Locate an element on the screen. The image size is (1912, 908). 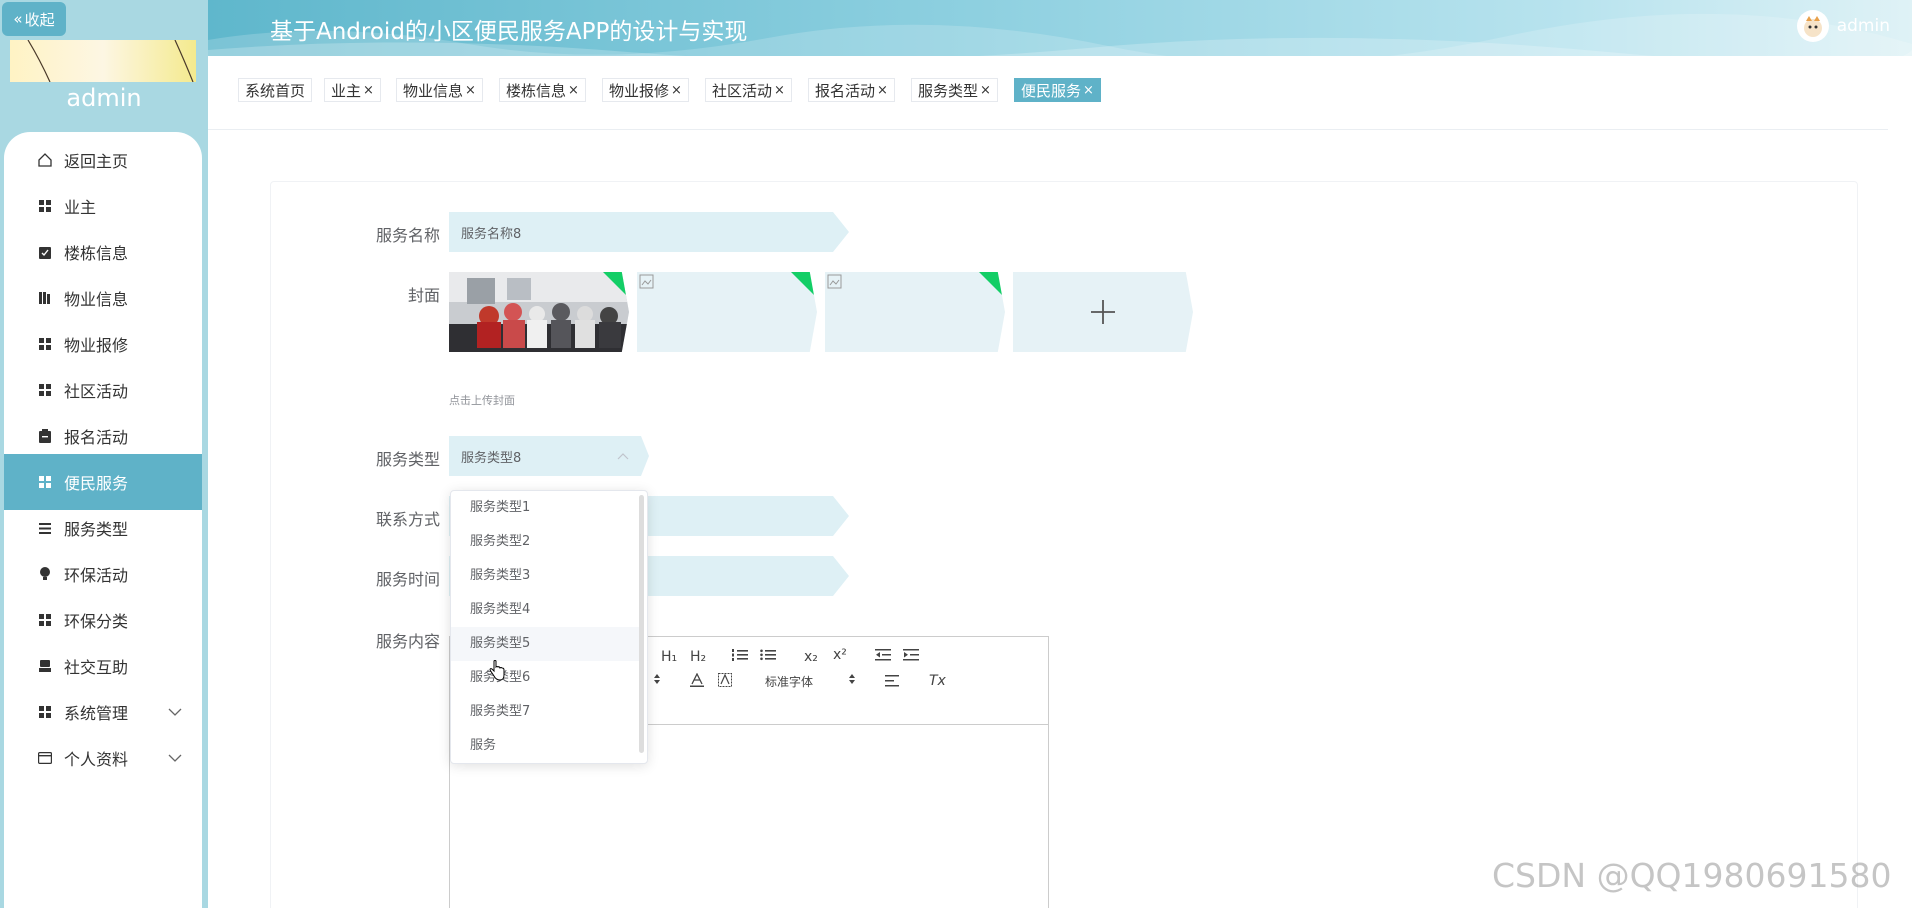
tag-convenience-service: 便民服务 × is located at coordinates (1057, 90).